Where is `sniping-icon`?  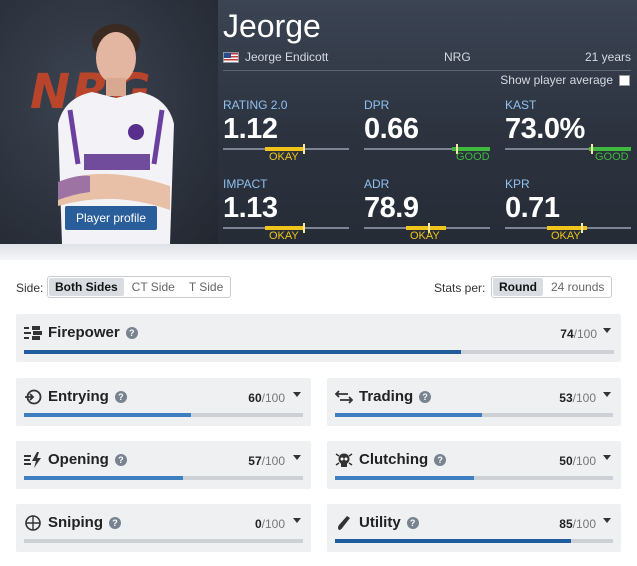
sniping-icon is located at coordinates (33, 522).